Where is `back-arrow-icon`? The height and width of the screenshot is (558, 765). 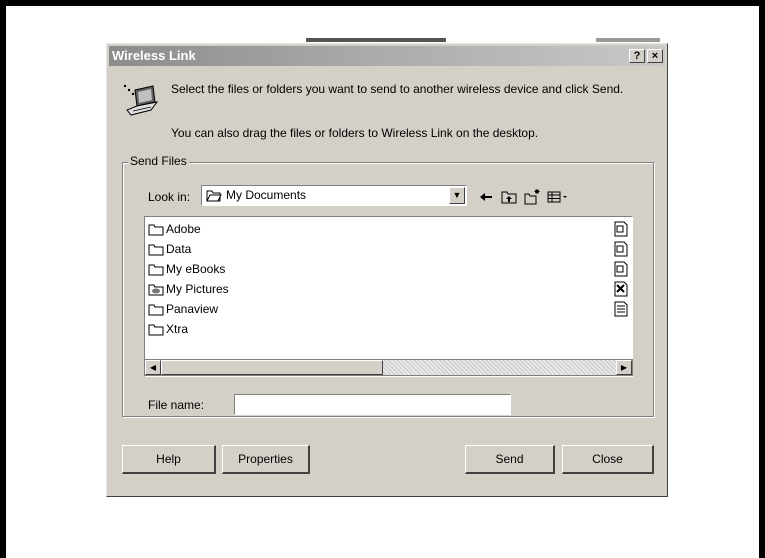 back-arrow-icon is located at coordinates (486, 197).